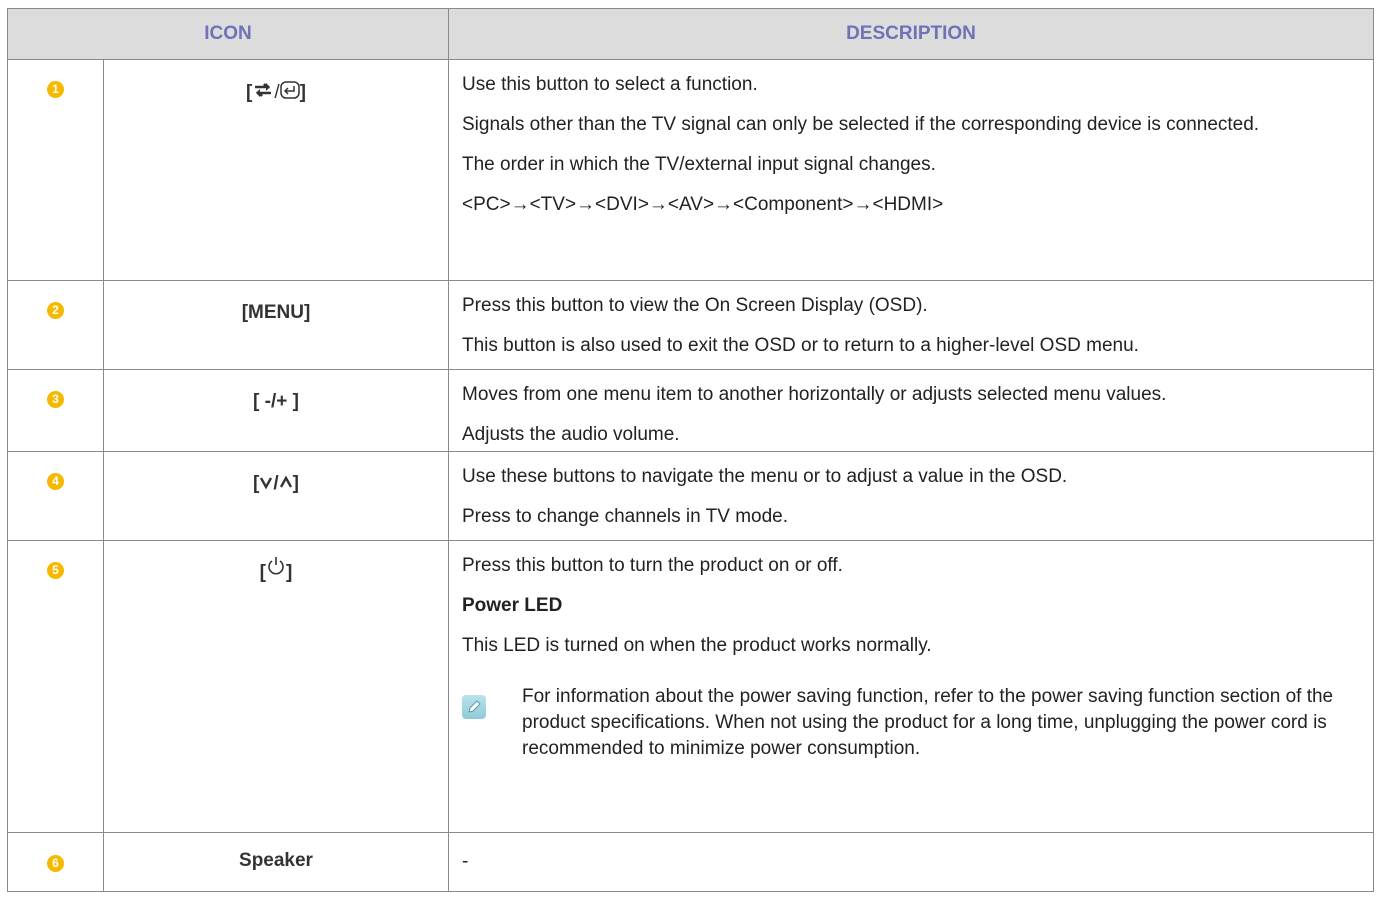 This screenshot has width=1380, height=924. Describe the element at coordinates (610, 84) in the screenshot. I see `description-line: Use this button to select a function.` at that location.